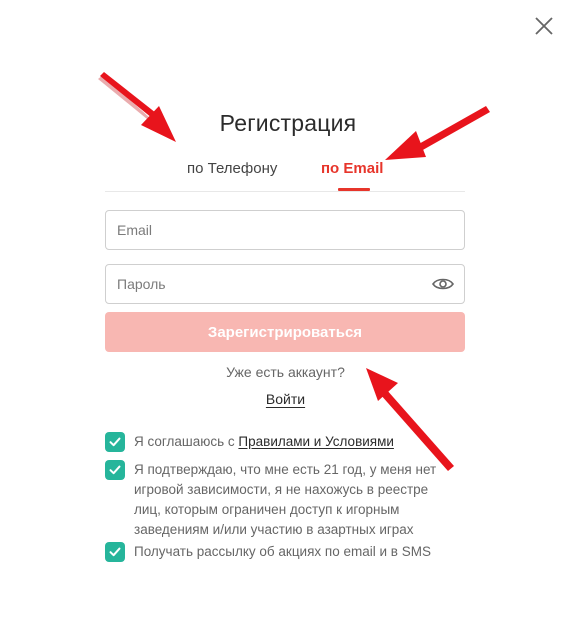 Image resolution: width=576 pixels, height=624 pixels. I want to click on register-button: Зарегистрироваться, so click(285, 332).